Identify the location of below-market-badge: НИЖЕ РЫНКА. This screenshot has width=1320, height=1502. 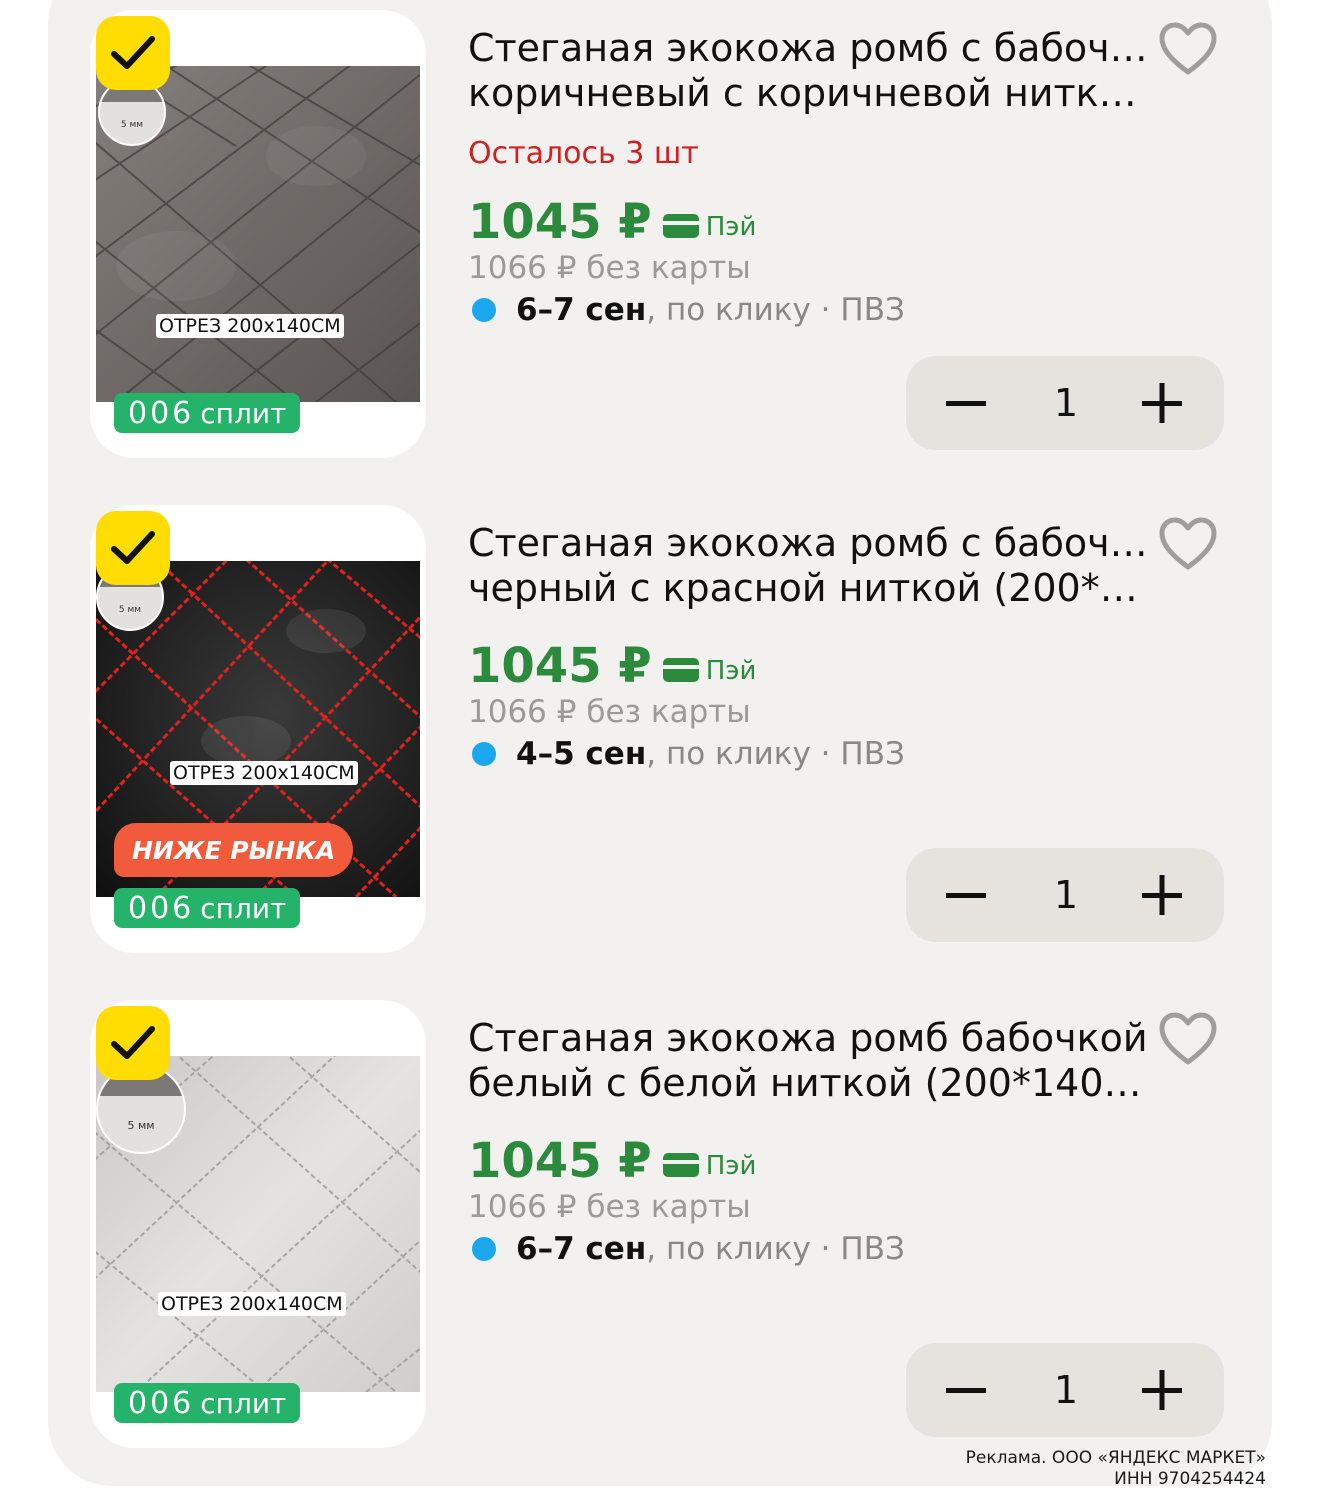
(234, 850).